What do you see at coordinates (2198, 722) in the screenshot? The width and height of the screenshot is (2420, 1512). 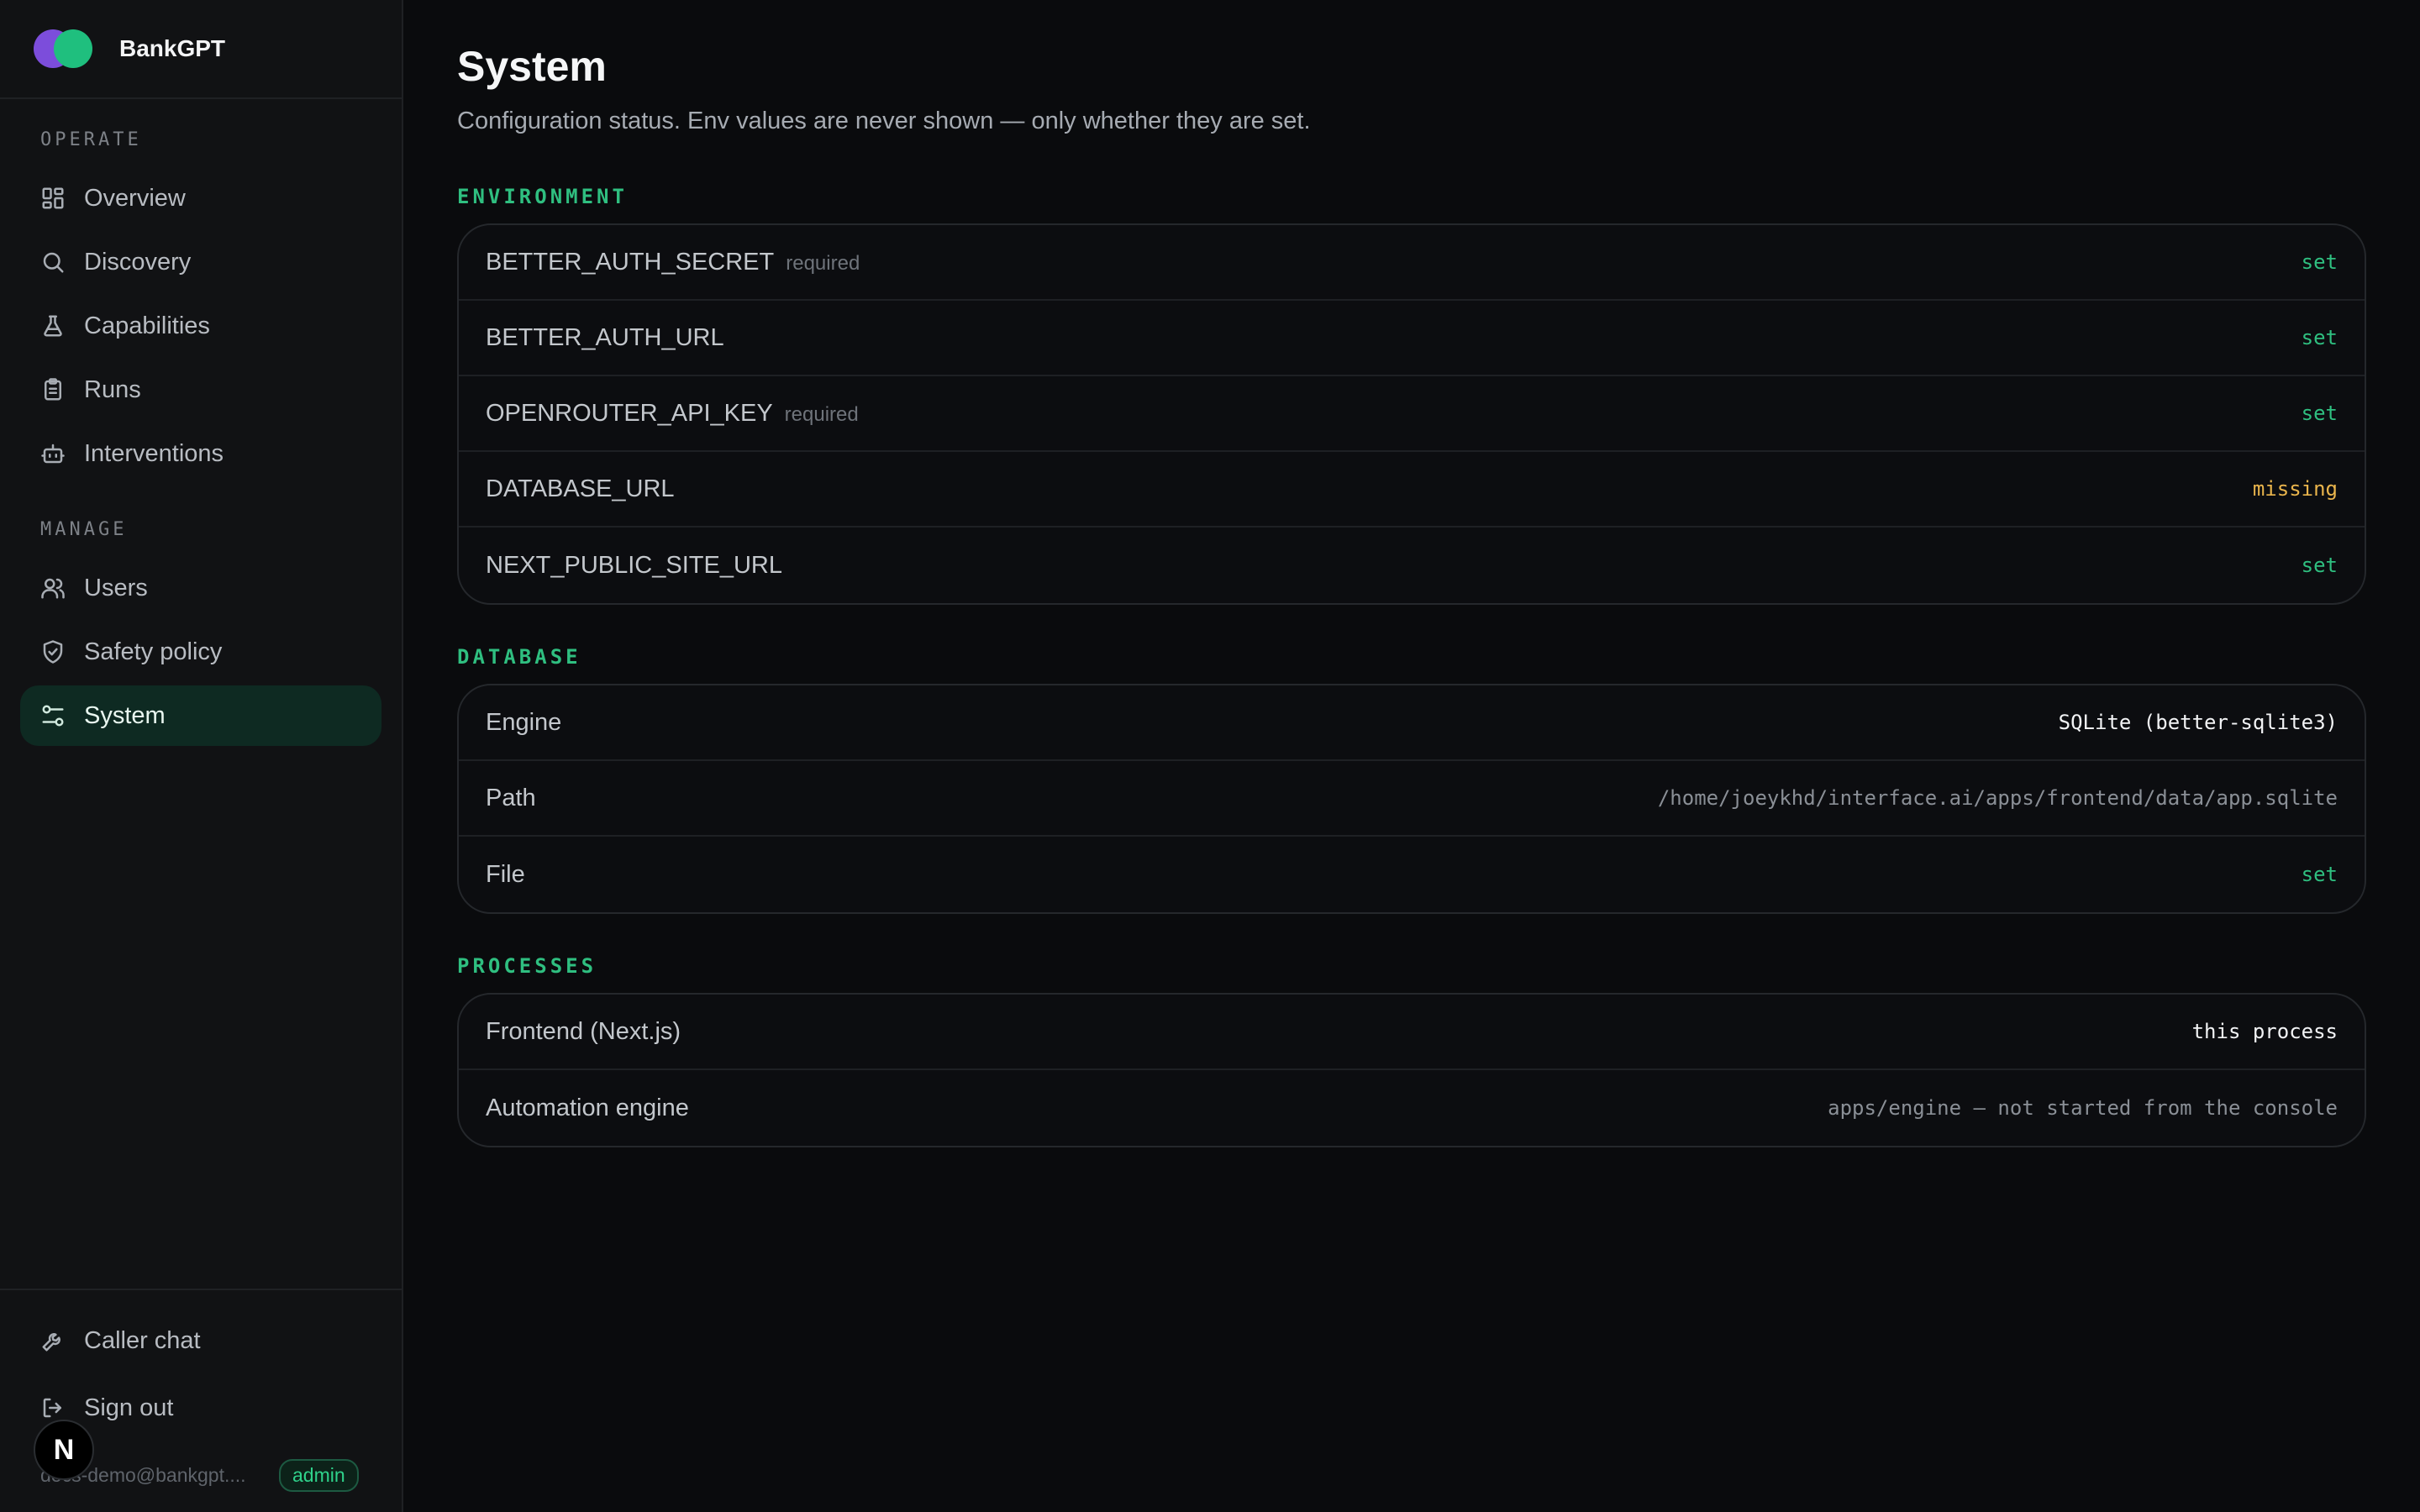 I see `db-engine-value: SQLite (better-sqlite3)` at bounding box center [2198, 722].